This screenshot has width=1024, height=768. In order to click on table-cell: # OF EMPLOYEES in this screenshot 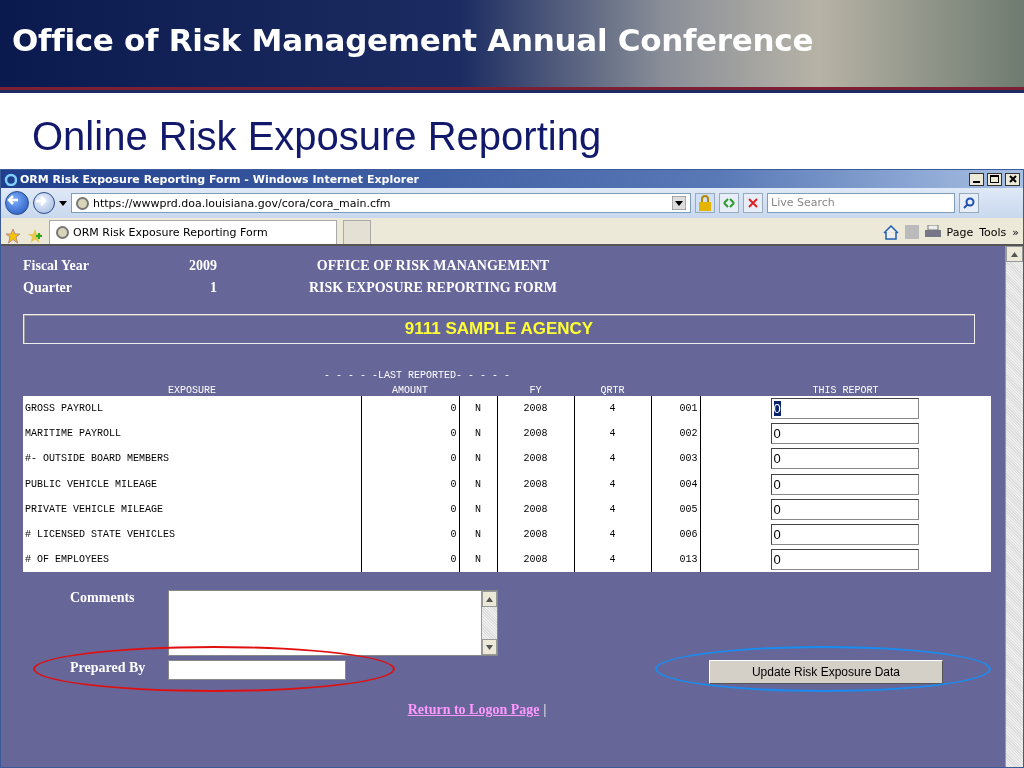, I will do `click(192, 560)`.